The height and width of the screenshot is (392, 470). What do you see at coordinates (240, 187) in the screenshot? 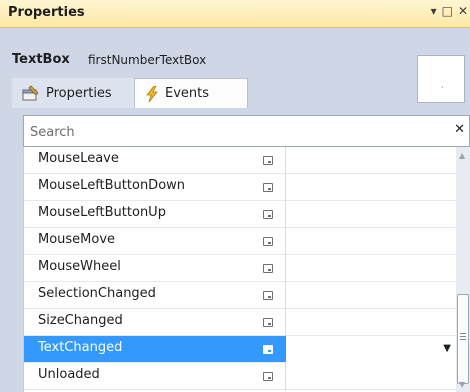
I see `event-row: MouseLeftButtonDown` at bounding box center [240, 187].